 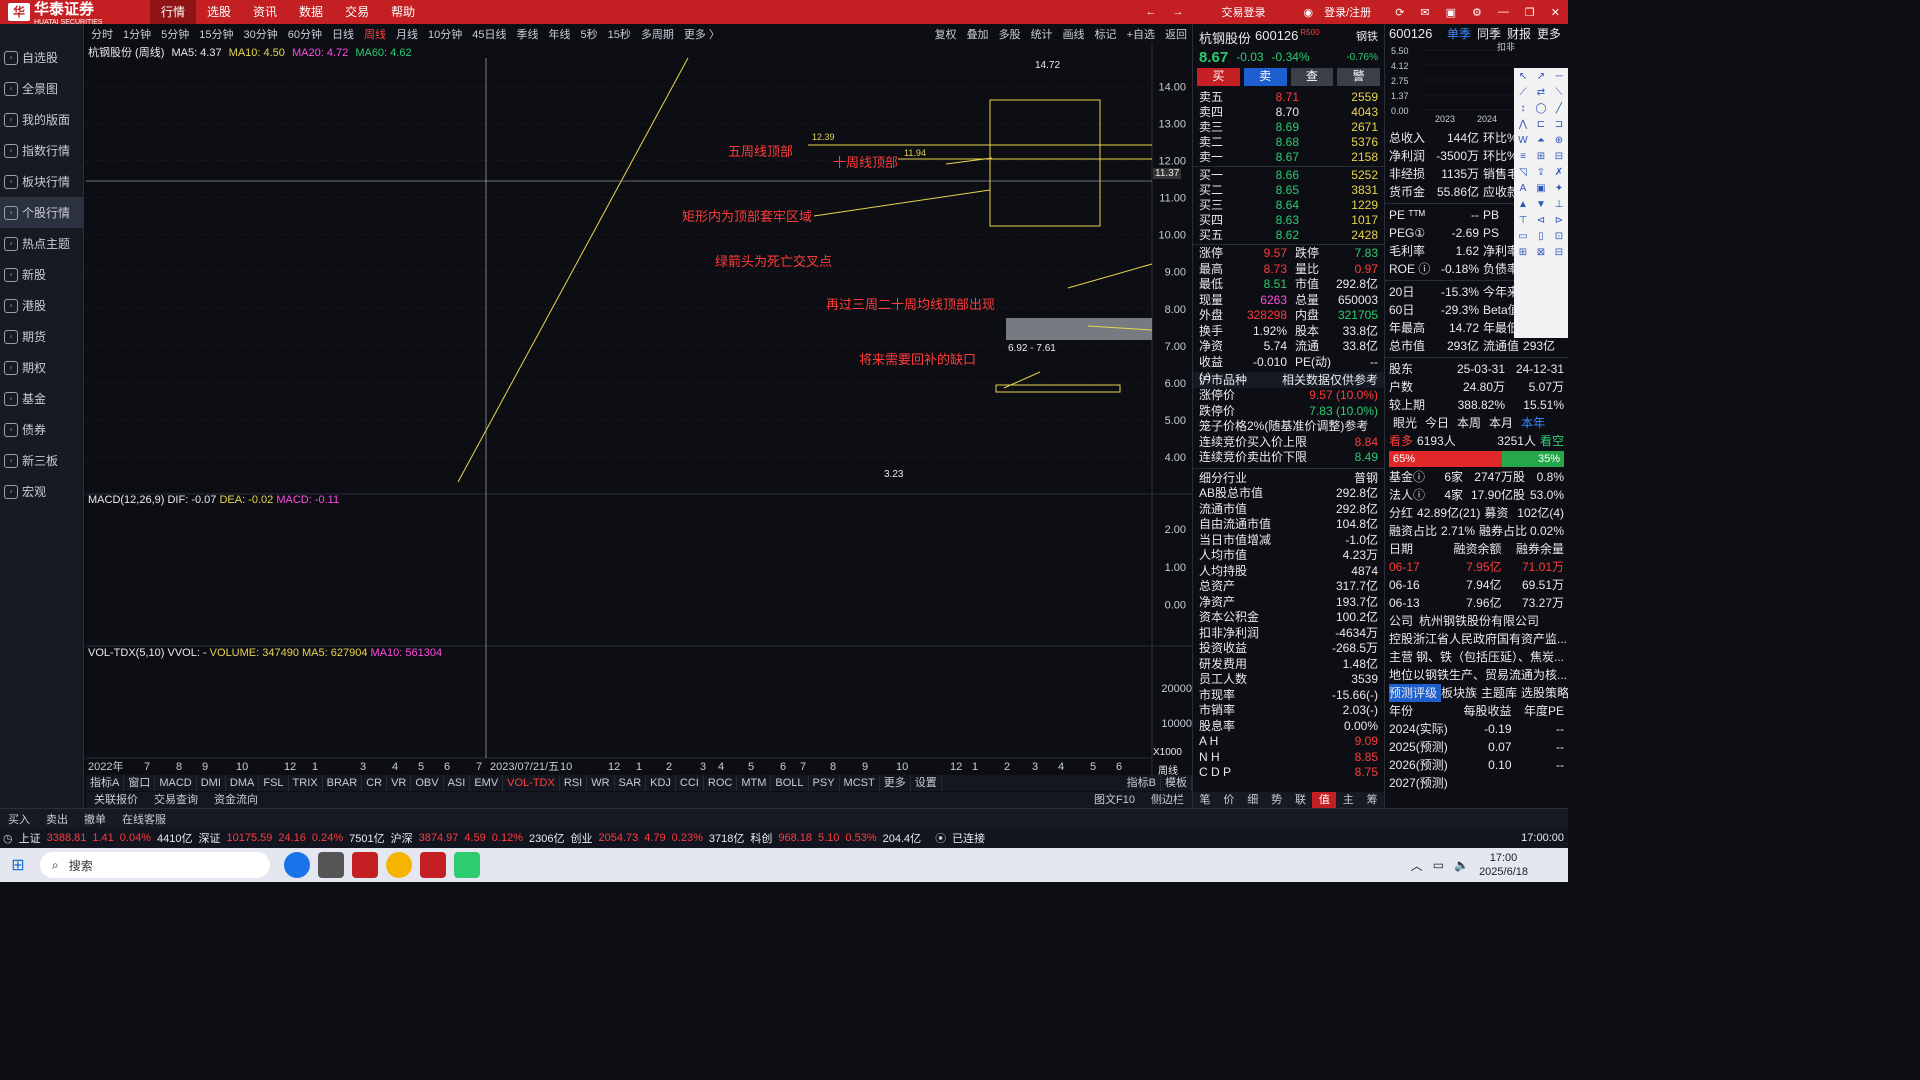 What do you see at coordinates (1288, 175) in the screenshot?
I see `book-row: 买一 8.66 5252` at bounding box center [1288, 175].